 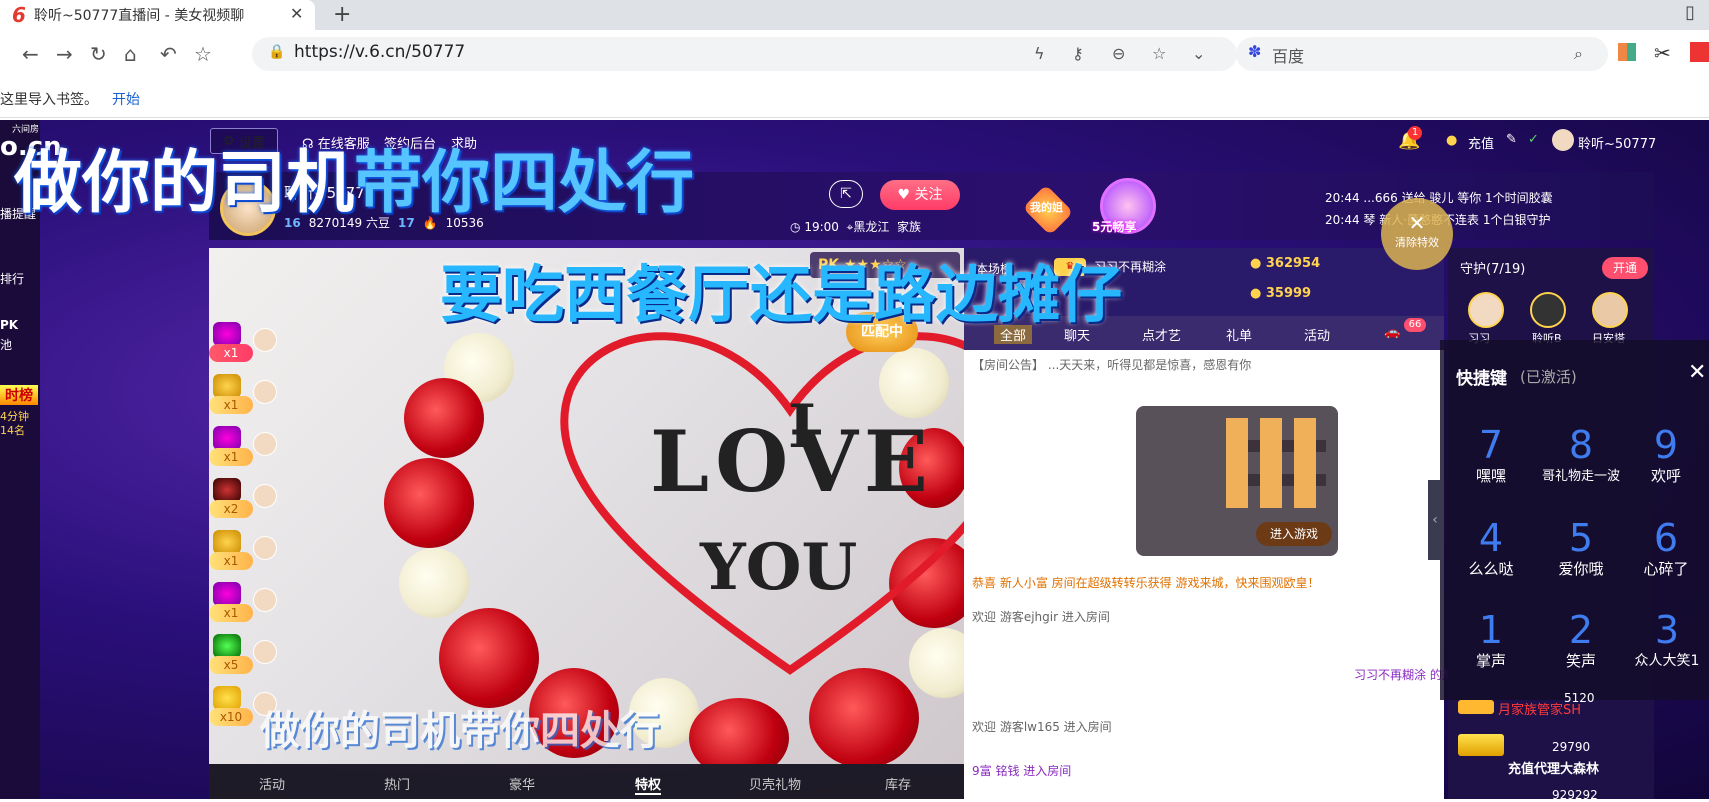 What do you see at coordinates (1511, 139) in the screenshot?
I see `edit-icon: ✎` at bounding box center [1511, 139].